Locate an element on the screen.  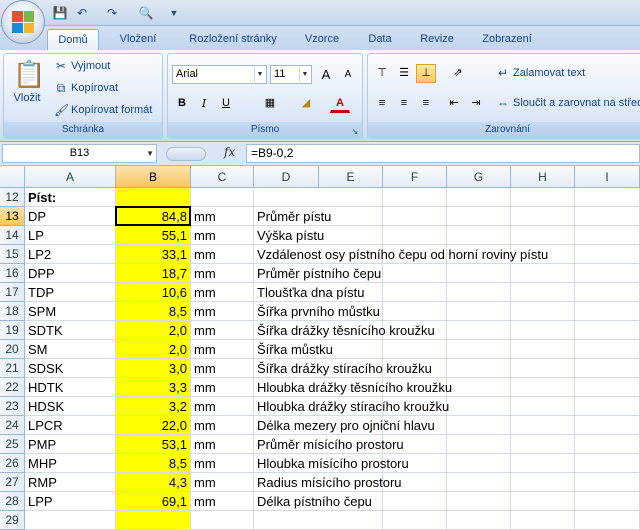
tab-home: Domů is located at coordinates (73, 39).